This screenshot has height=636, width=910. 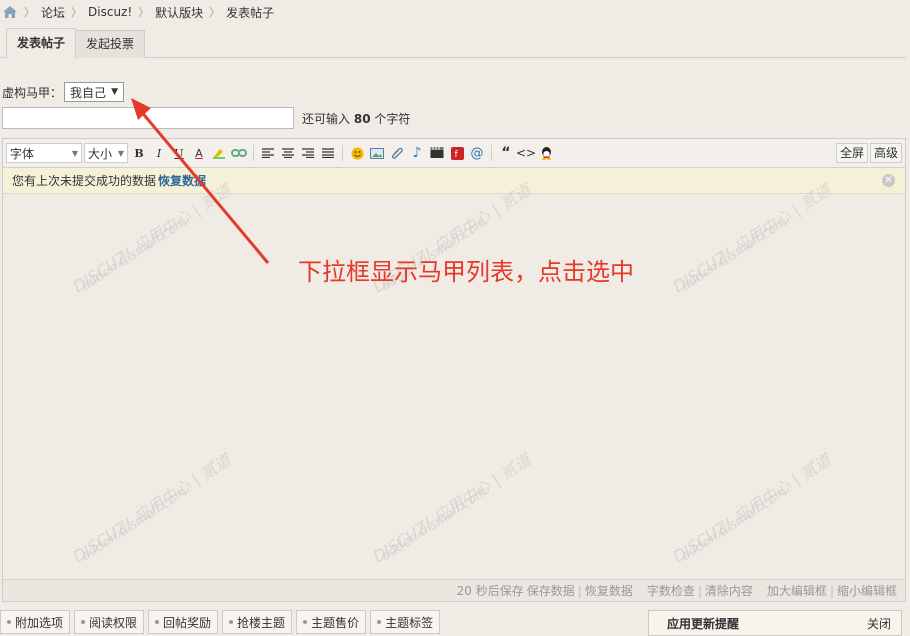 I want to click on advanced-button: 高级, so click(x=885, y=153).